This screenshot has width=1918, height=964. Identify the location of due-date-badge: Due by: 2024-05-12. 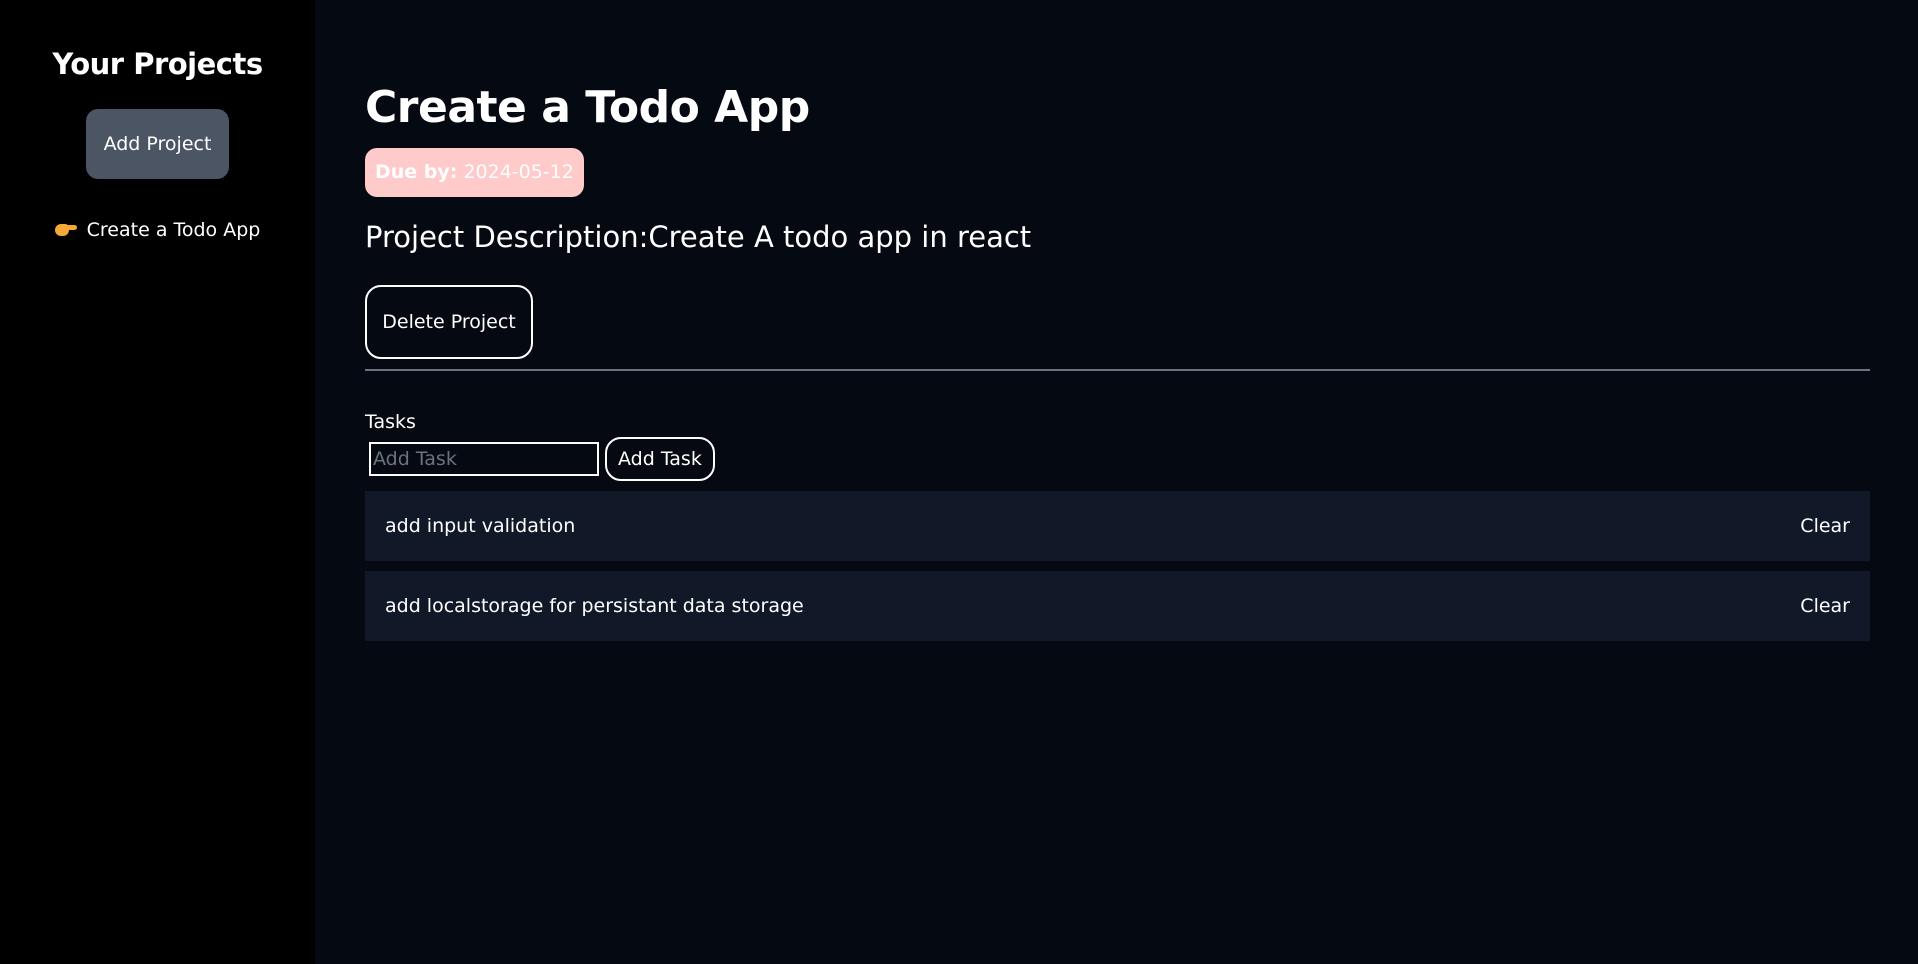
(474, 172).